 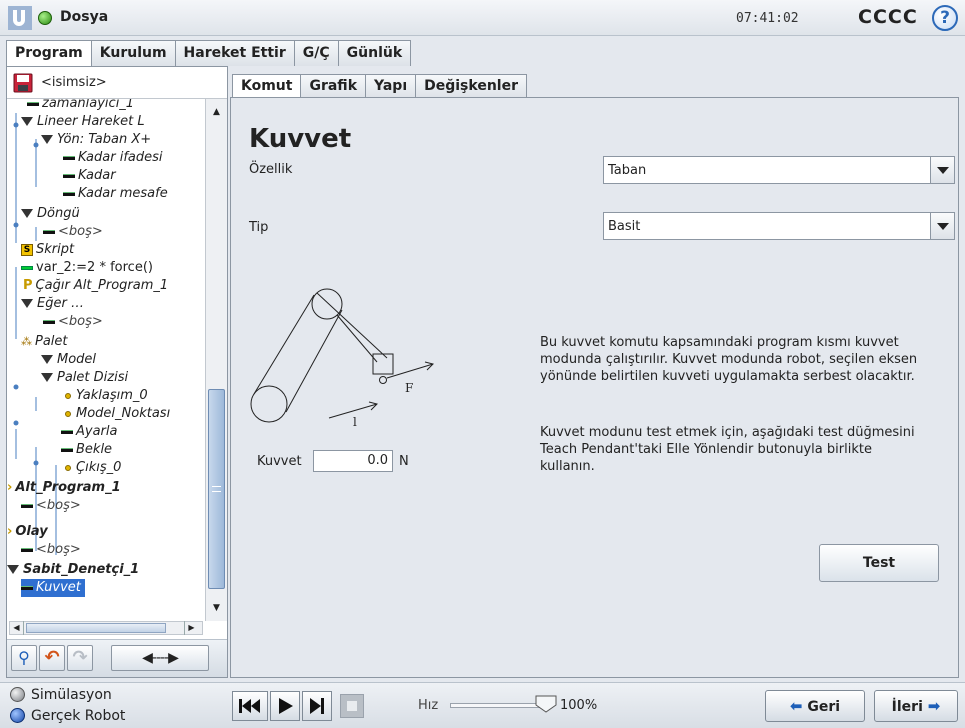 What do you see at coordinates (113, 158) in the screenshot?
I see `tree-node-until-expression: Kadar ifadesi` at bounding box center [113, 158].